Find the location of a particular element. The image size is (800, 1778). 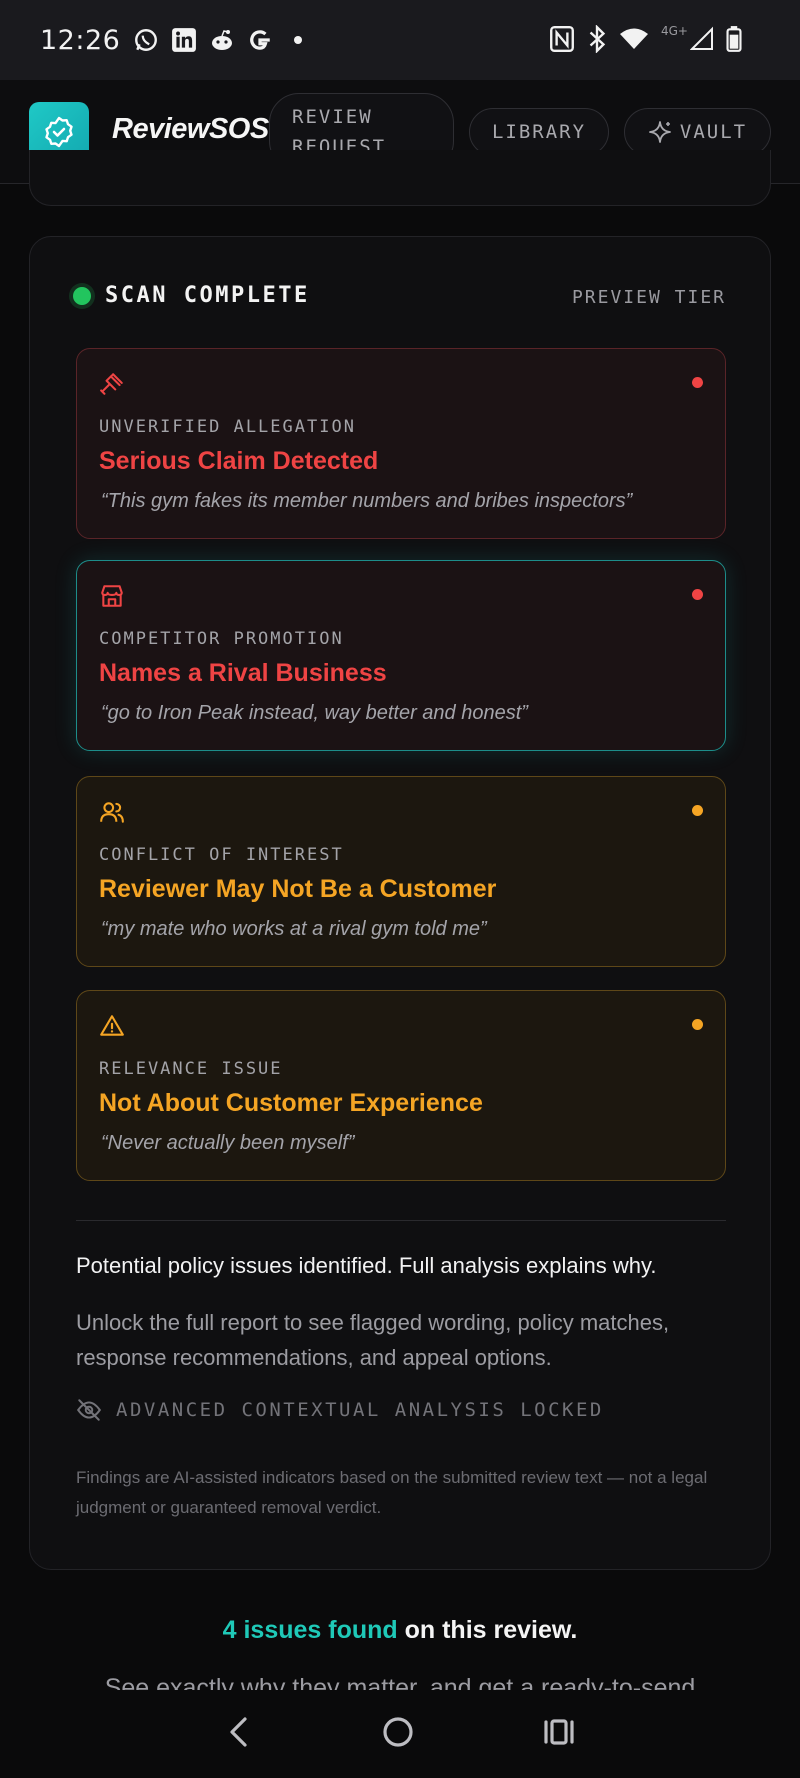

recents-button is located at coordinates (559, 1734).